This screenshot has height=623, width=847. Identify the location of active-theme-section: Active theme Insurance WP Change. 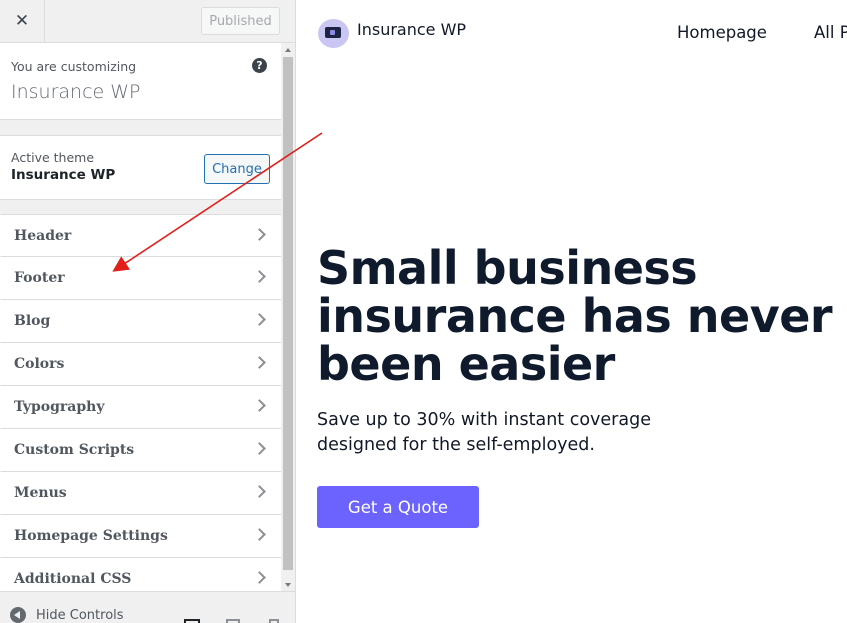
(140, 167).